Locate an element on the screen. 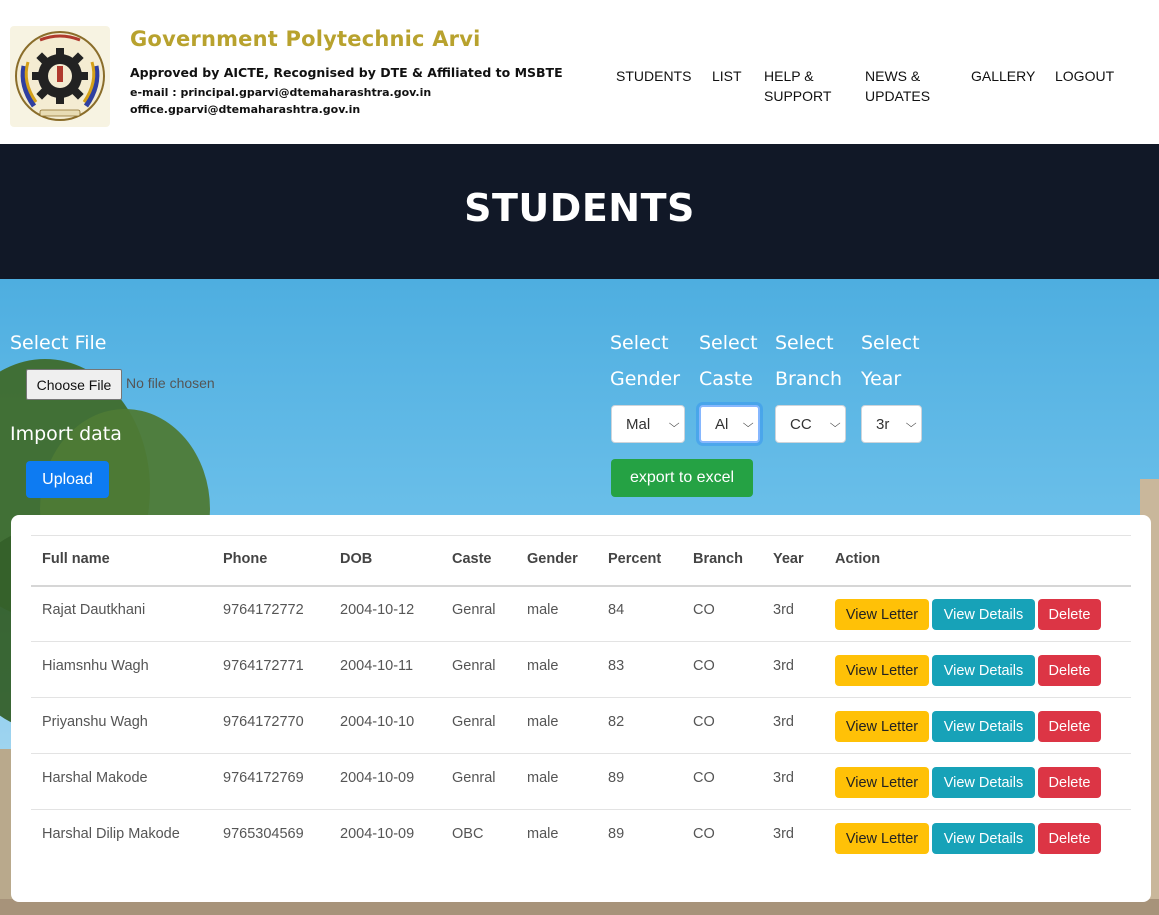 This screenshot has height=915, width=1159. branch-select: CC ⌵ is located at coordinates (810, 424).